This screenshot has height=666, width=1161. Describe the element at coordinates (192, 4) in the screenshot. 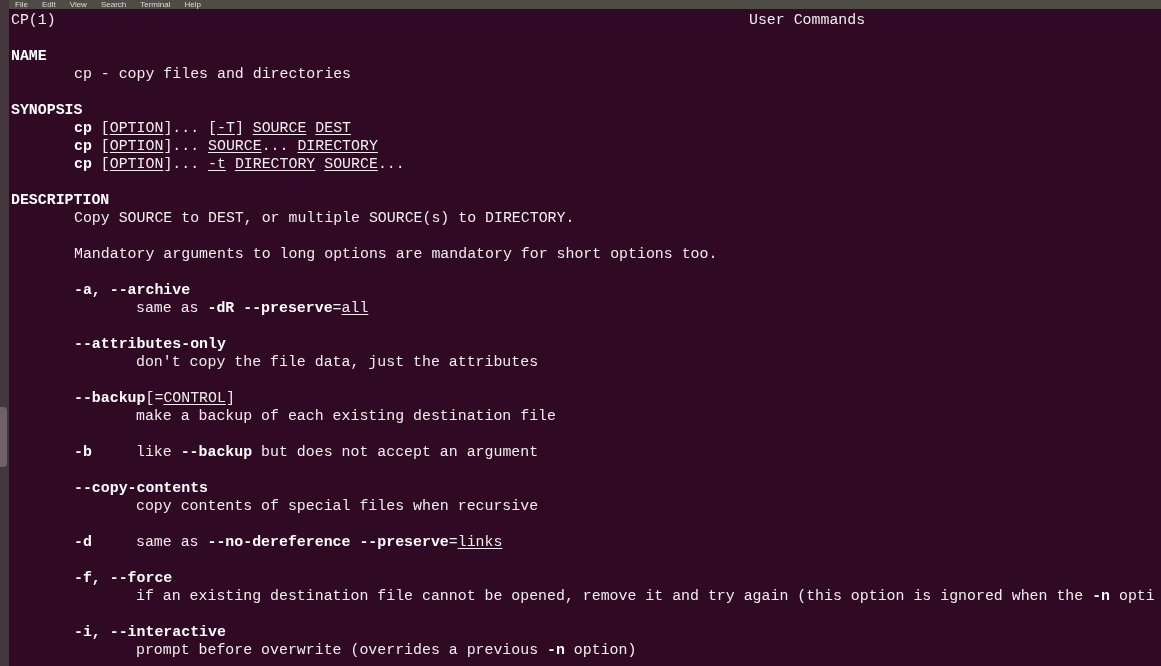

I see `menu-item: Help` at that location.